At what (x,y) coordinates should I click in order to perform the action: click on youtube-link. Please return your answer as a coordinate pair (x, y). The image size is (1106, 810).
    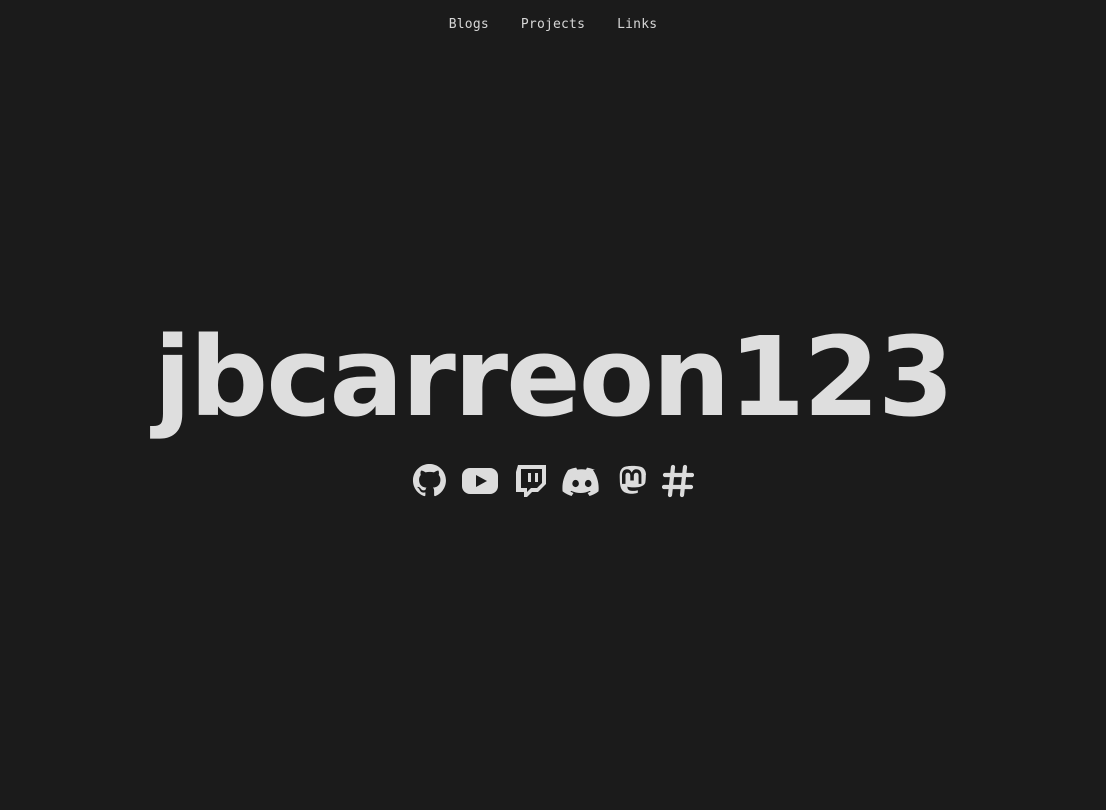
    Looking at the image, I should click on (480, 481).